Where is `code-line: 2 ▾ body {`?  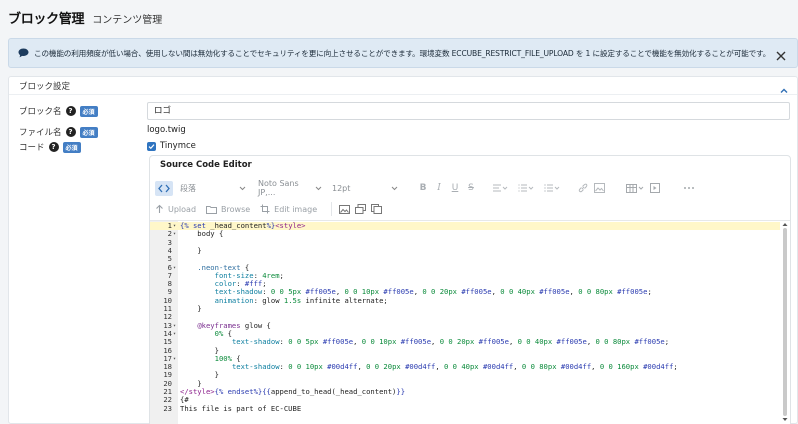 code-line: 2 ▾ body { is located at coordinates (465, 234).